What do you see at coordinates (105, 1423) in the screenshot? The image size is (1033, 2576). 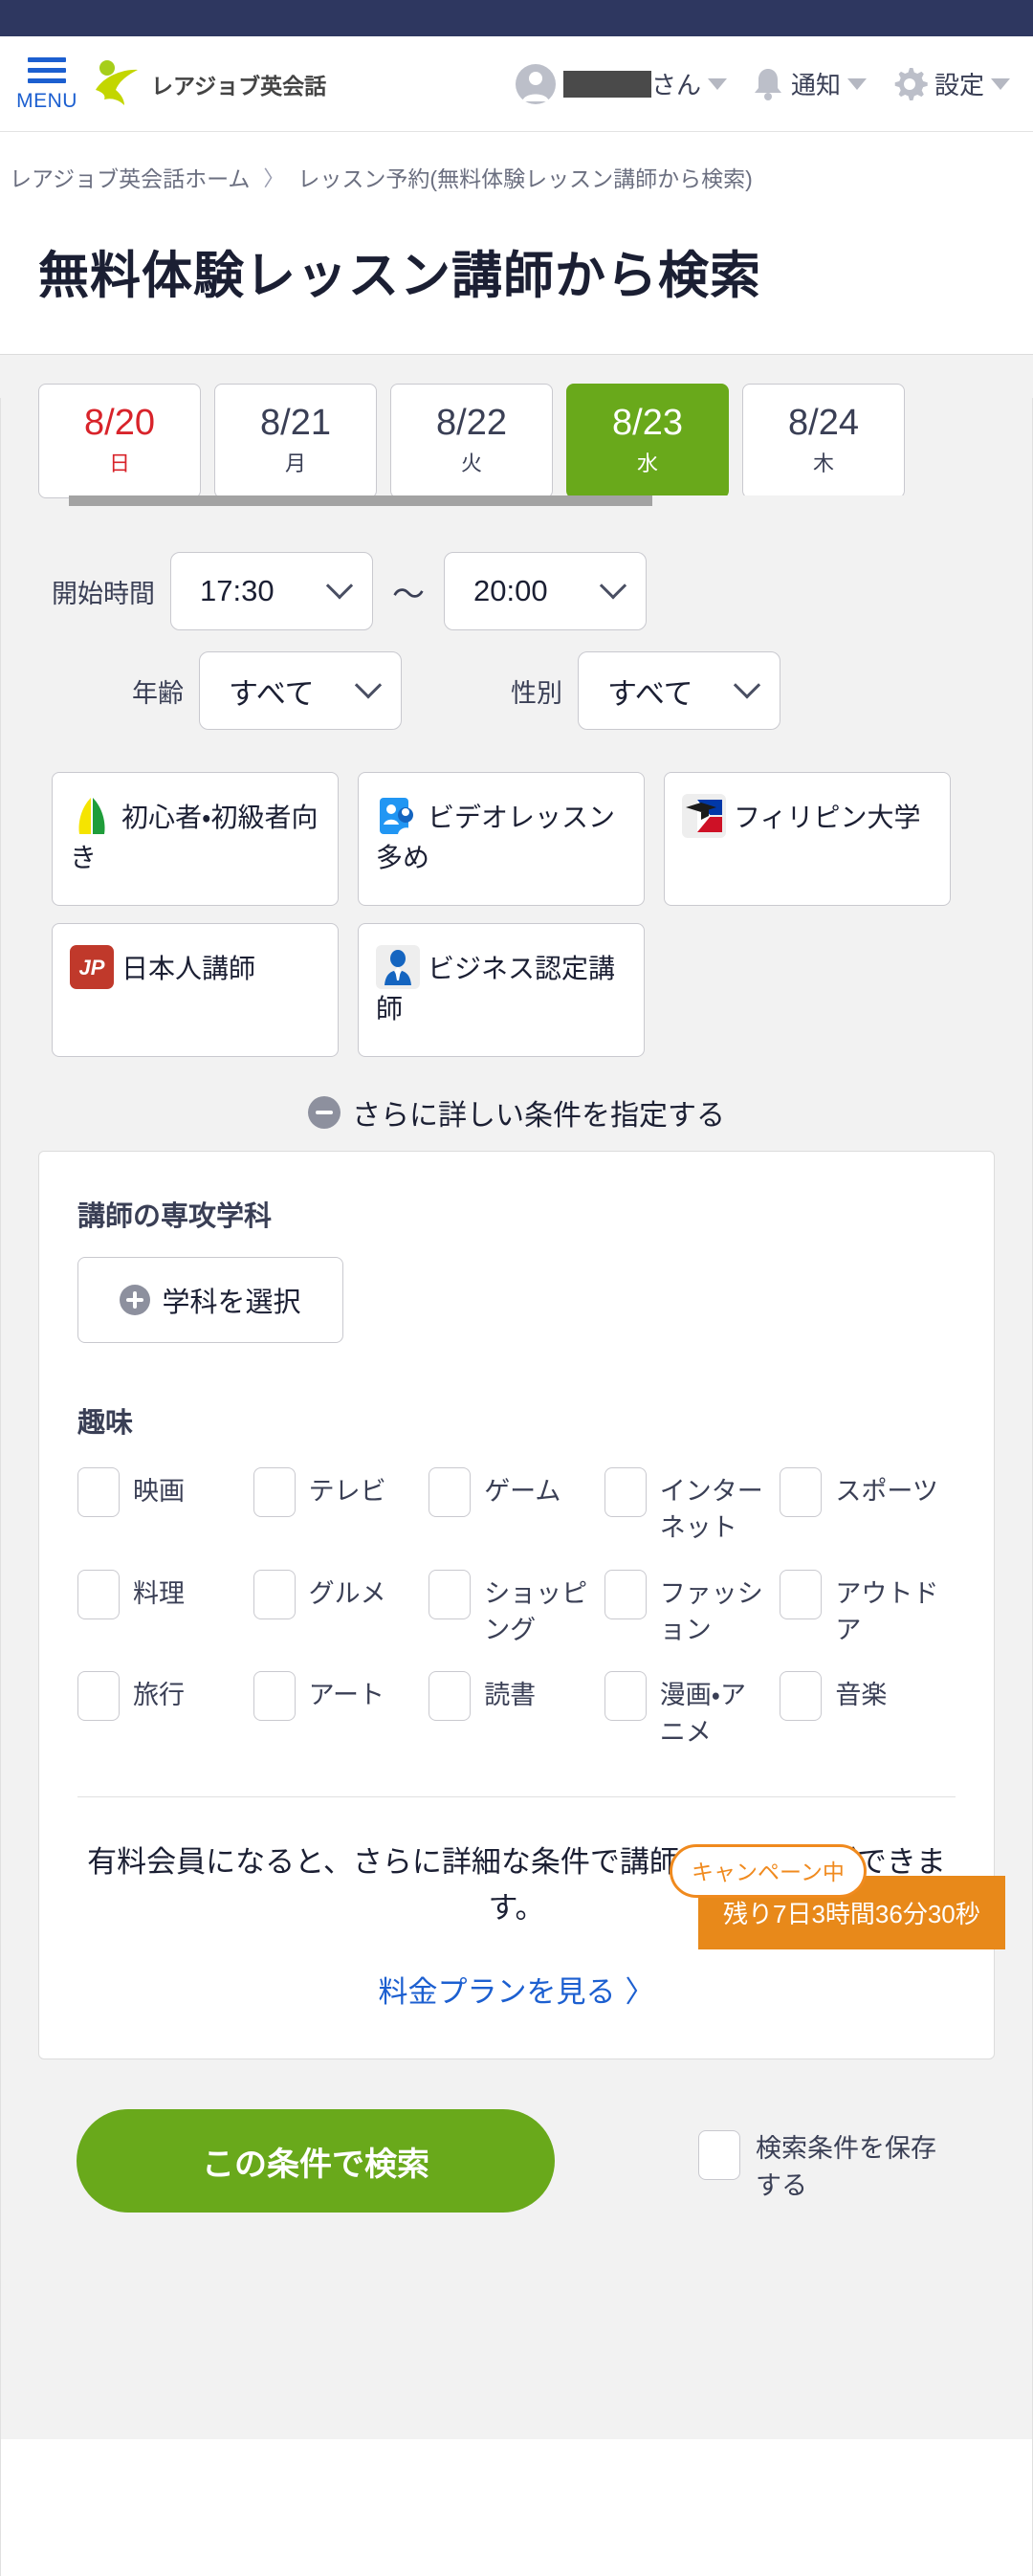 I see `hobby-section-title: 趣味` at bounding box center [105, 1423].